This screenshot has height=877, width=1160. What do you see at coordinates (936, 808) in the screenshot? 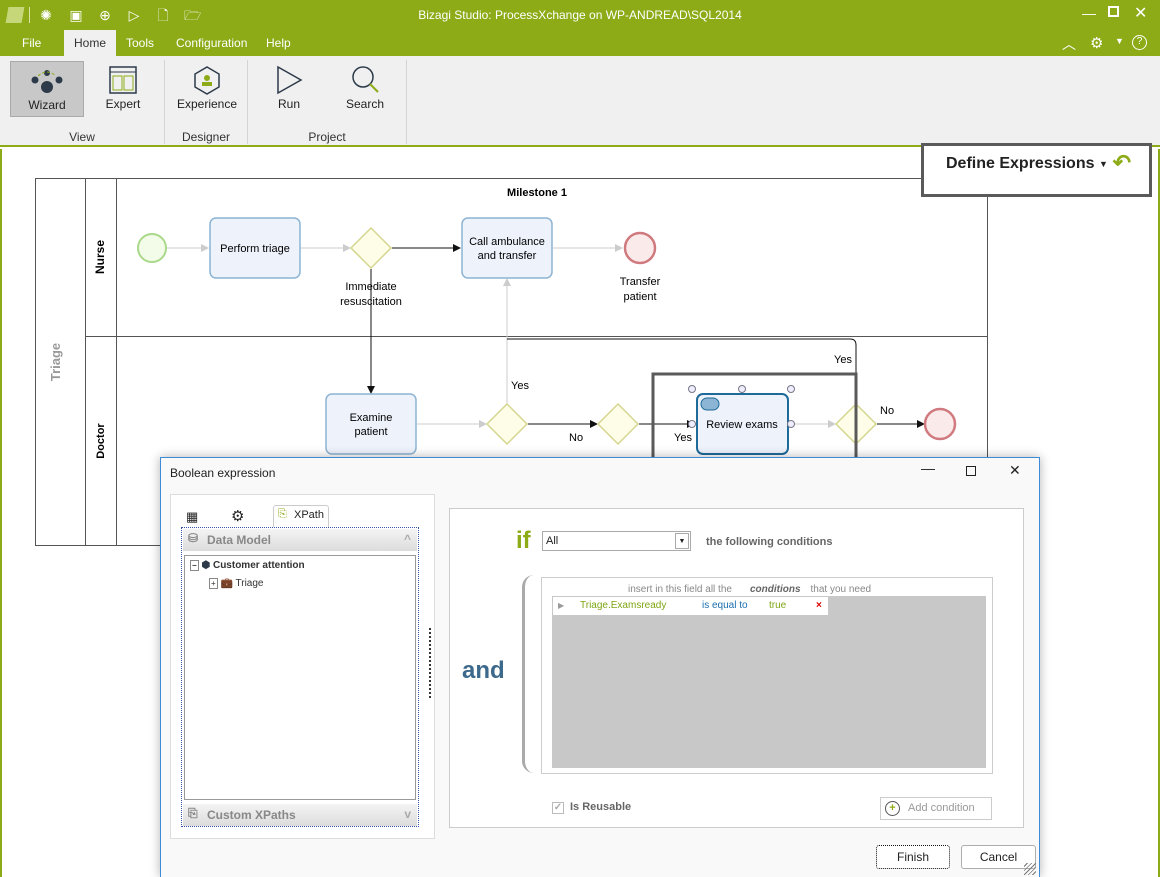
I see `add-condition-button: + Add condition` at bounding box center [936, 808].